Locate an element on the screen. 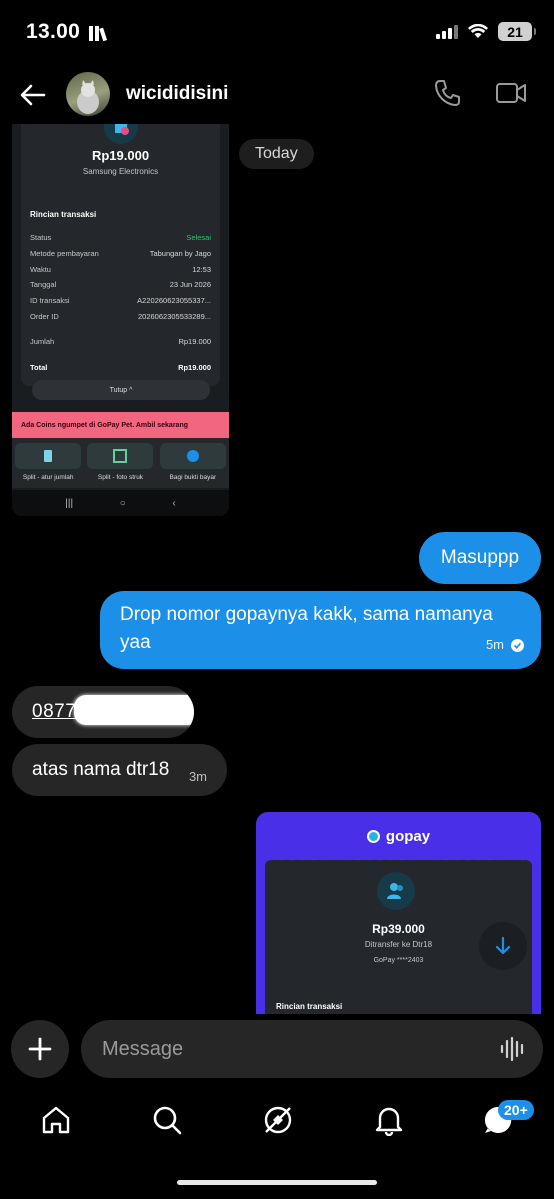 The width and height of the screenshot is (554, 1199). message-incoming: atas nama dtr18 3m is located at coordinates (119, 770).